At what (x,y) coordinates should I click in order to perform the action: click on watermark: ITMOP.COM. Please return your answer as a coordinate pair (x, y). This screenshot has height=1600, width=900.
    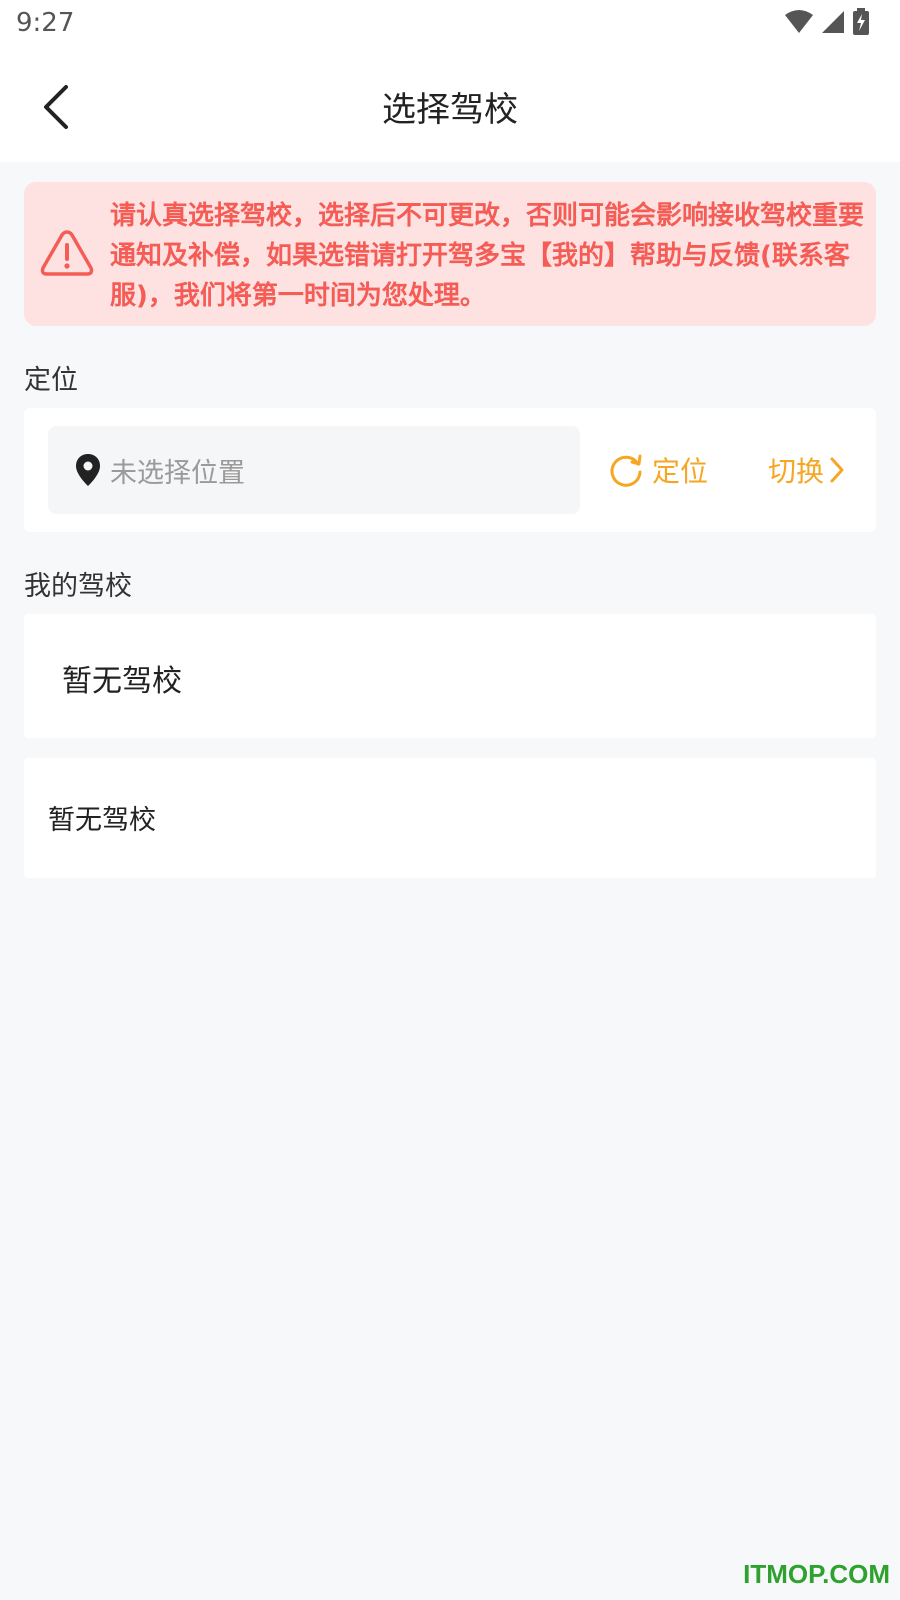
    Looking at the image, I should click on (816, 1574).